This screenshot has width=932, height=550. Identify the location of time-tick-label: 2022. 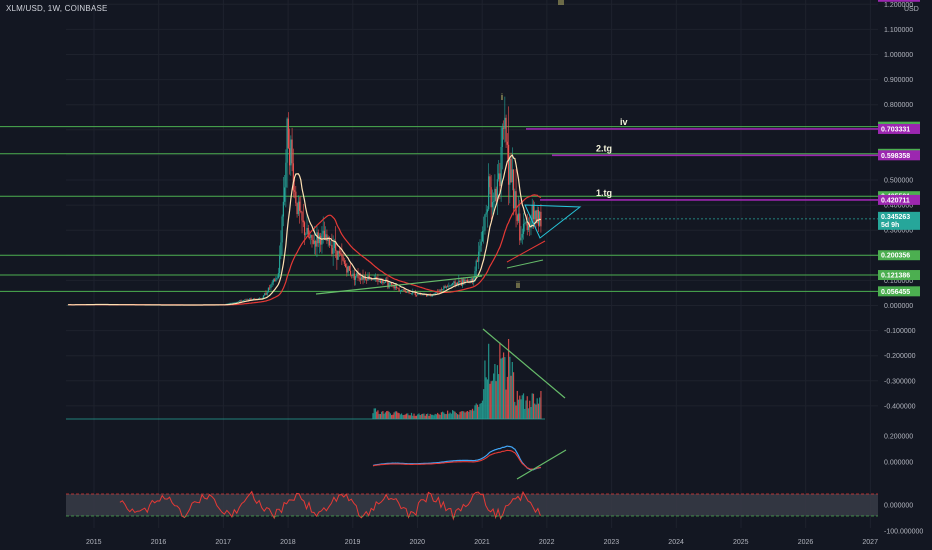
(547, 542).